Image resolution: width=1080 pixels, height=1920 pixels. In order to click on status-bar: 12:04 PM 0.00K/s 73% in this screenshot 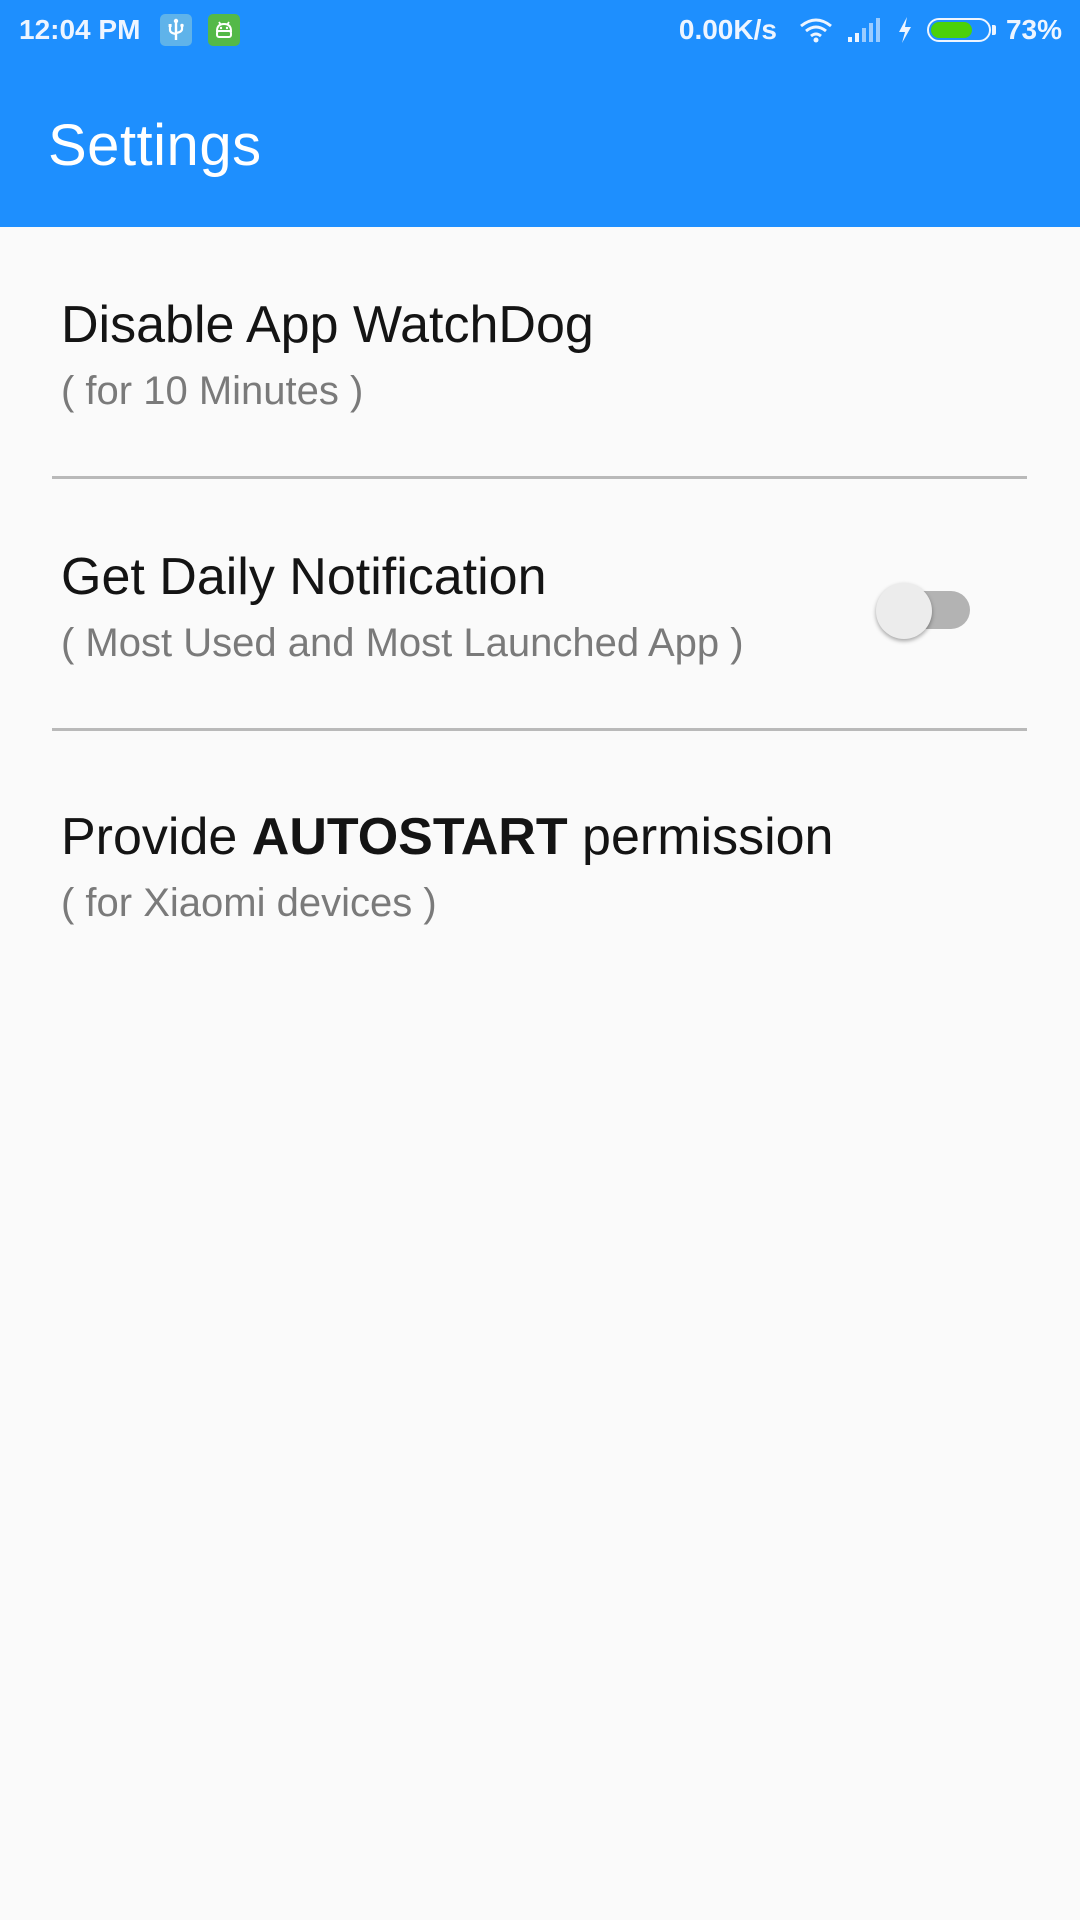, I will do `click(540, 30)`.